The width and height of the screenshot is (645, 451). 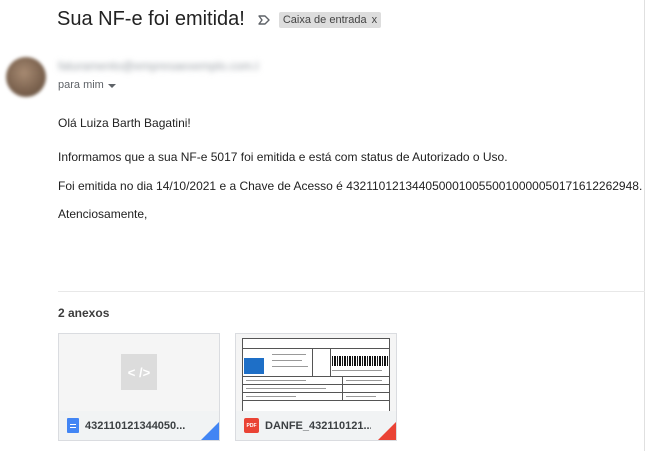 I want to click on recipient-label: para mim, so click(x=81, y=85).